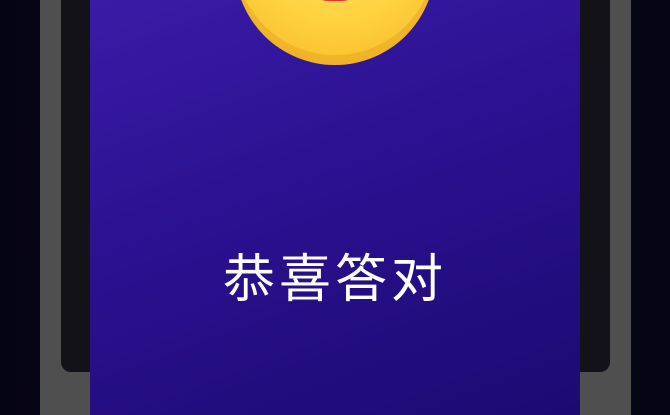  I want to click on result-message: 恭喜答对, so click(334, 280).